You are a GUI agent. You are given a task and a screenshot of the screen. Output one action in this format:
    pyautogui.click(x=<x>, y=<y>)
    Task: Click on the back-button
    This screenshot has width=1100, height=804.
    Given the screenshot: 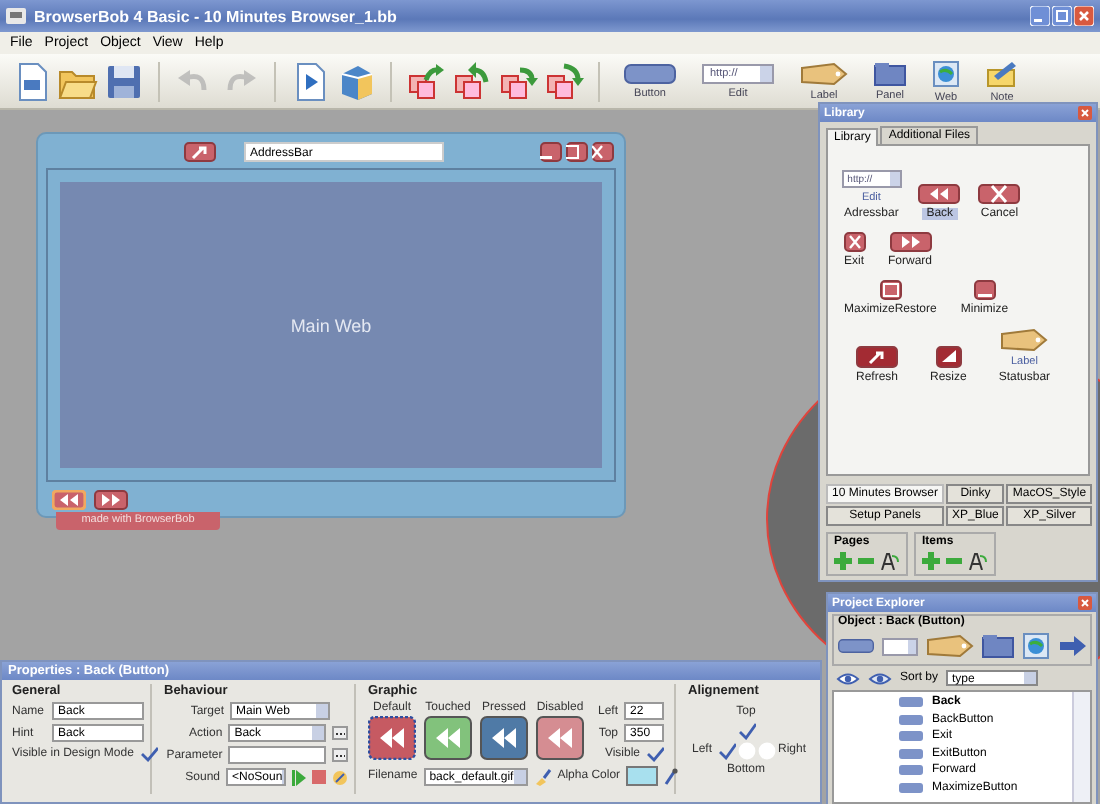 What is the action you would take?
    pyautogui.click(x=69, y=499)
    